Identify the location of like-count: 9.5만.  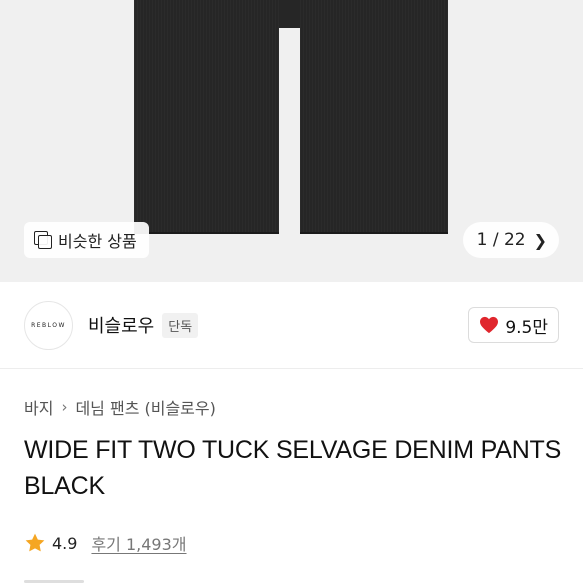
(526, 327).